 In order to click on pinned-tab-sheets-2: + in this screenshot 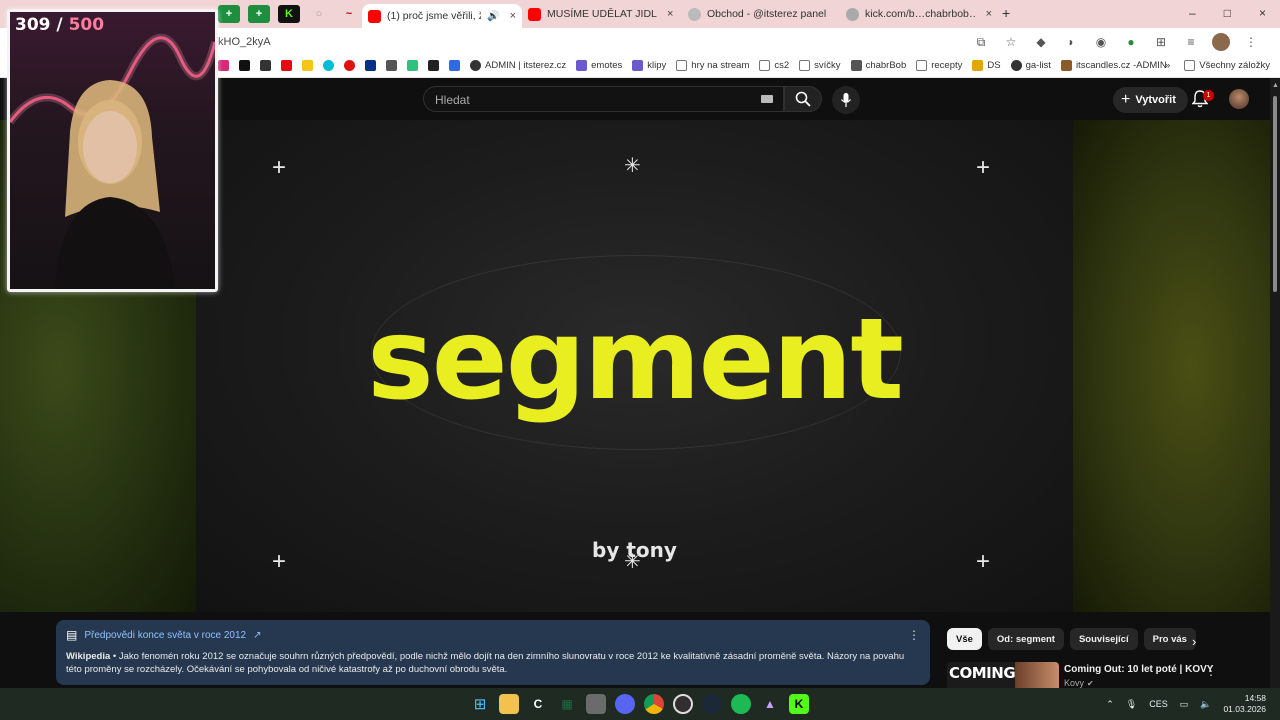, I will do `click(259, 14)`.